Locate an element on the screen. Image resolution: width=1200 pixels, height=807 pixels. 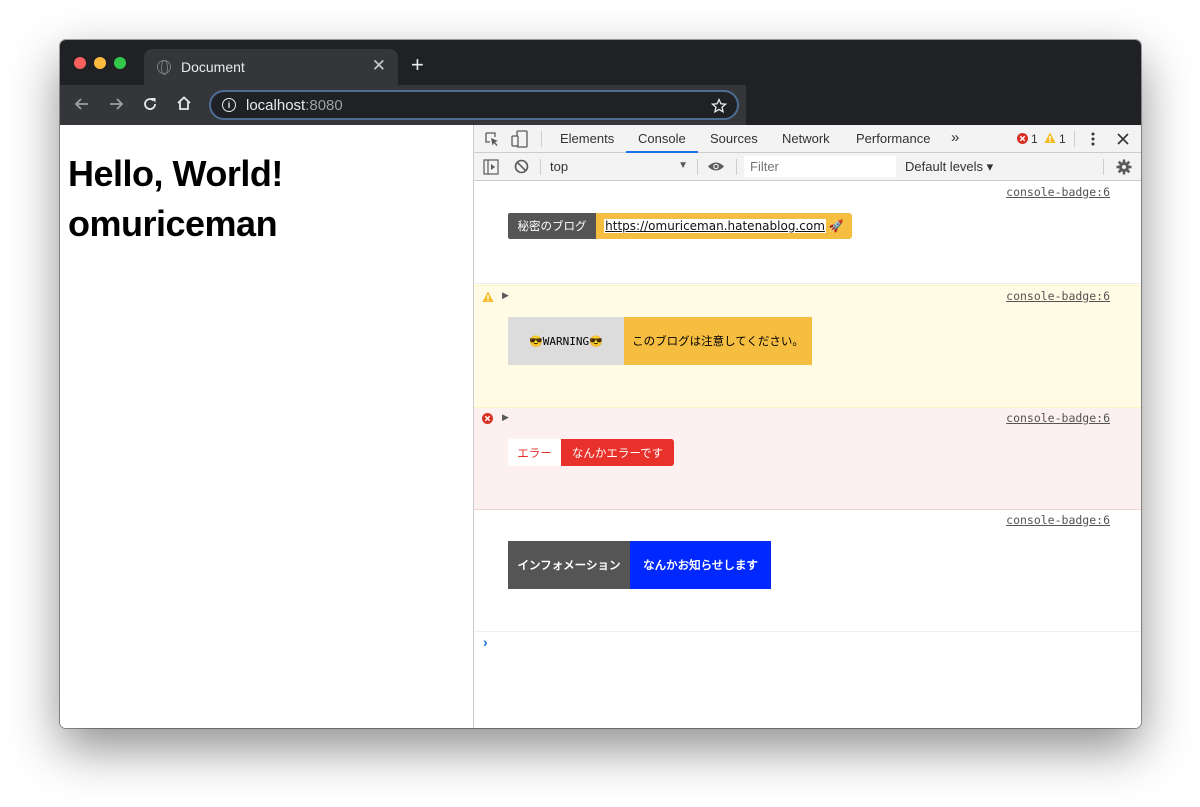
page-heading-name: omuriceman is located at coordinates (173, 223).